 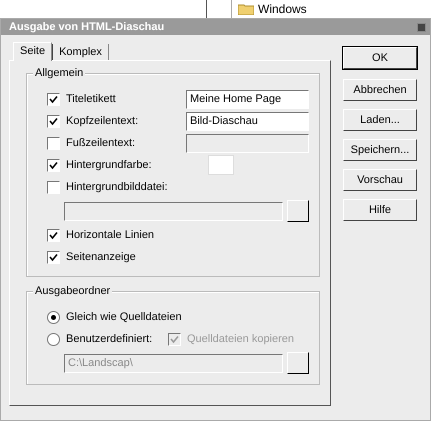 What do you see at coordinates (103, 121) in the screenshot?
I see `checkbox-label: Kopfzeilentext:` at bounding box center [103, 121].